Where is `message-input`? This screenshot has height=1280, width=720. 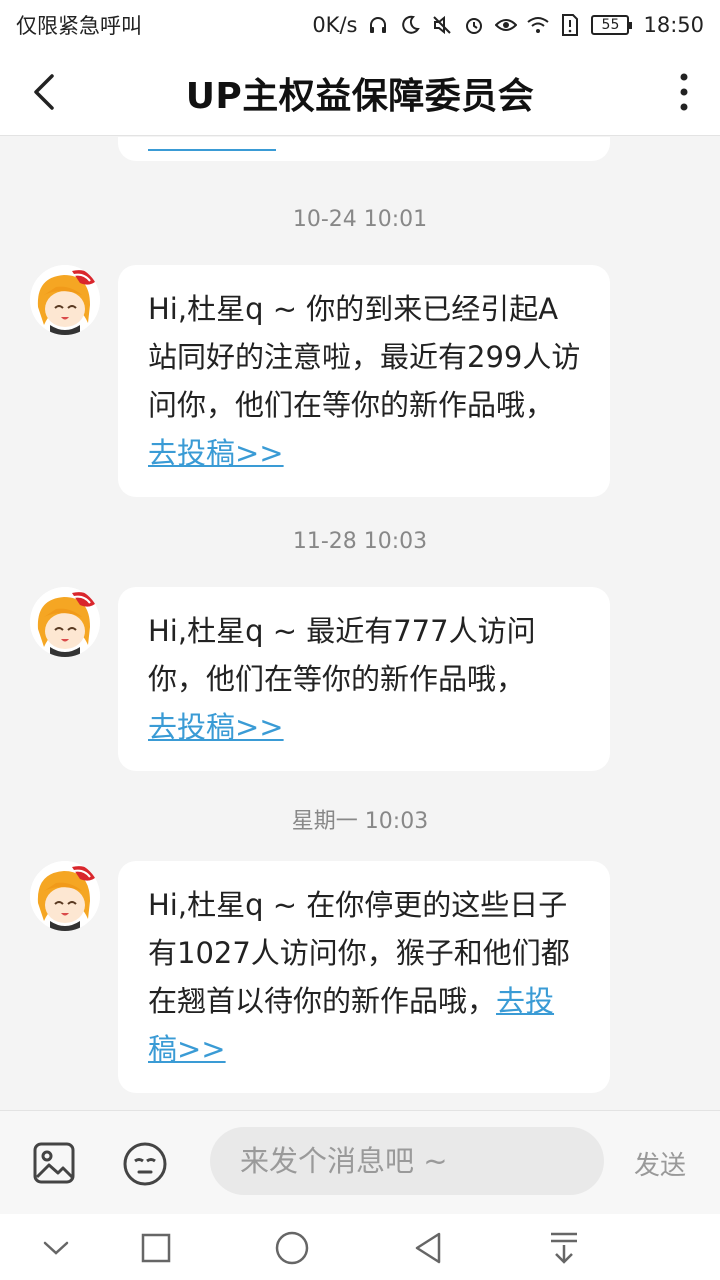
message-input is located at coordinates (407, 1161).